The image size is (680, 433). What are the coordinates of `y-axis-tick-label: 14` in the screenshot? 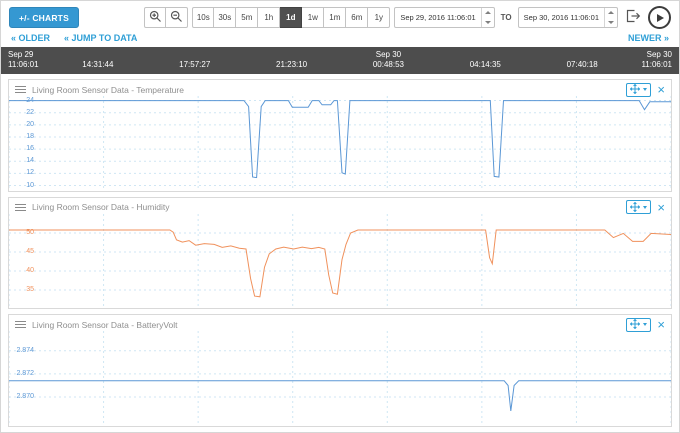 It's located at (30, 161).